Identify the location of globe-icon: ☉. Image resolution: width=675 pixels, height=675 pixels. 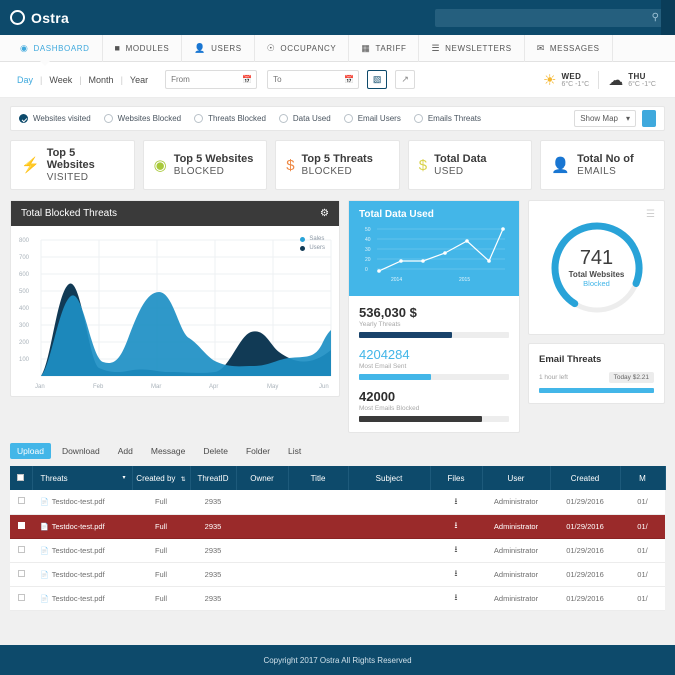
(271, 47).